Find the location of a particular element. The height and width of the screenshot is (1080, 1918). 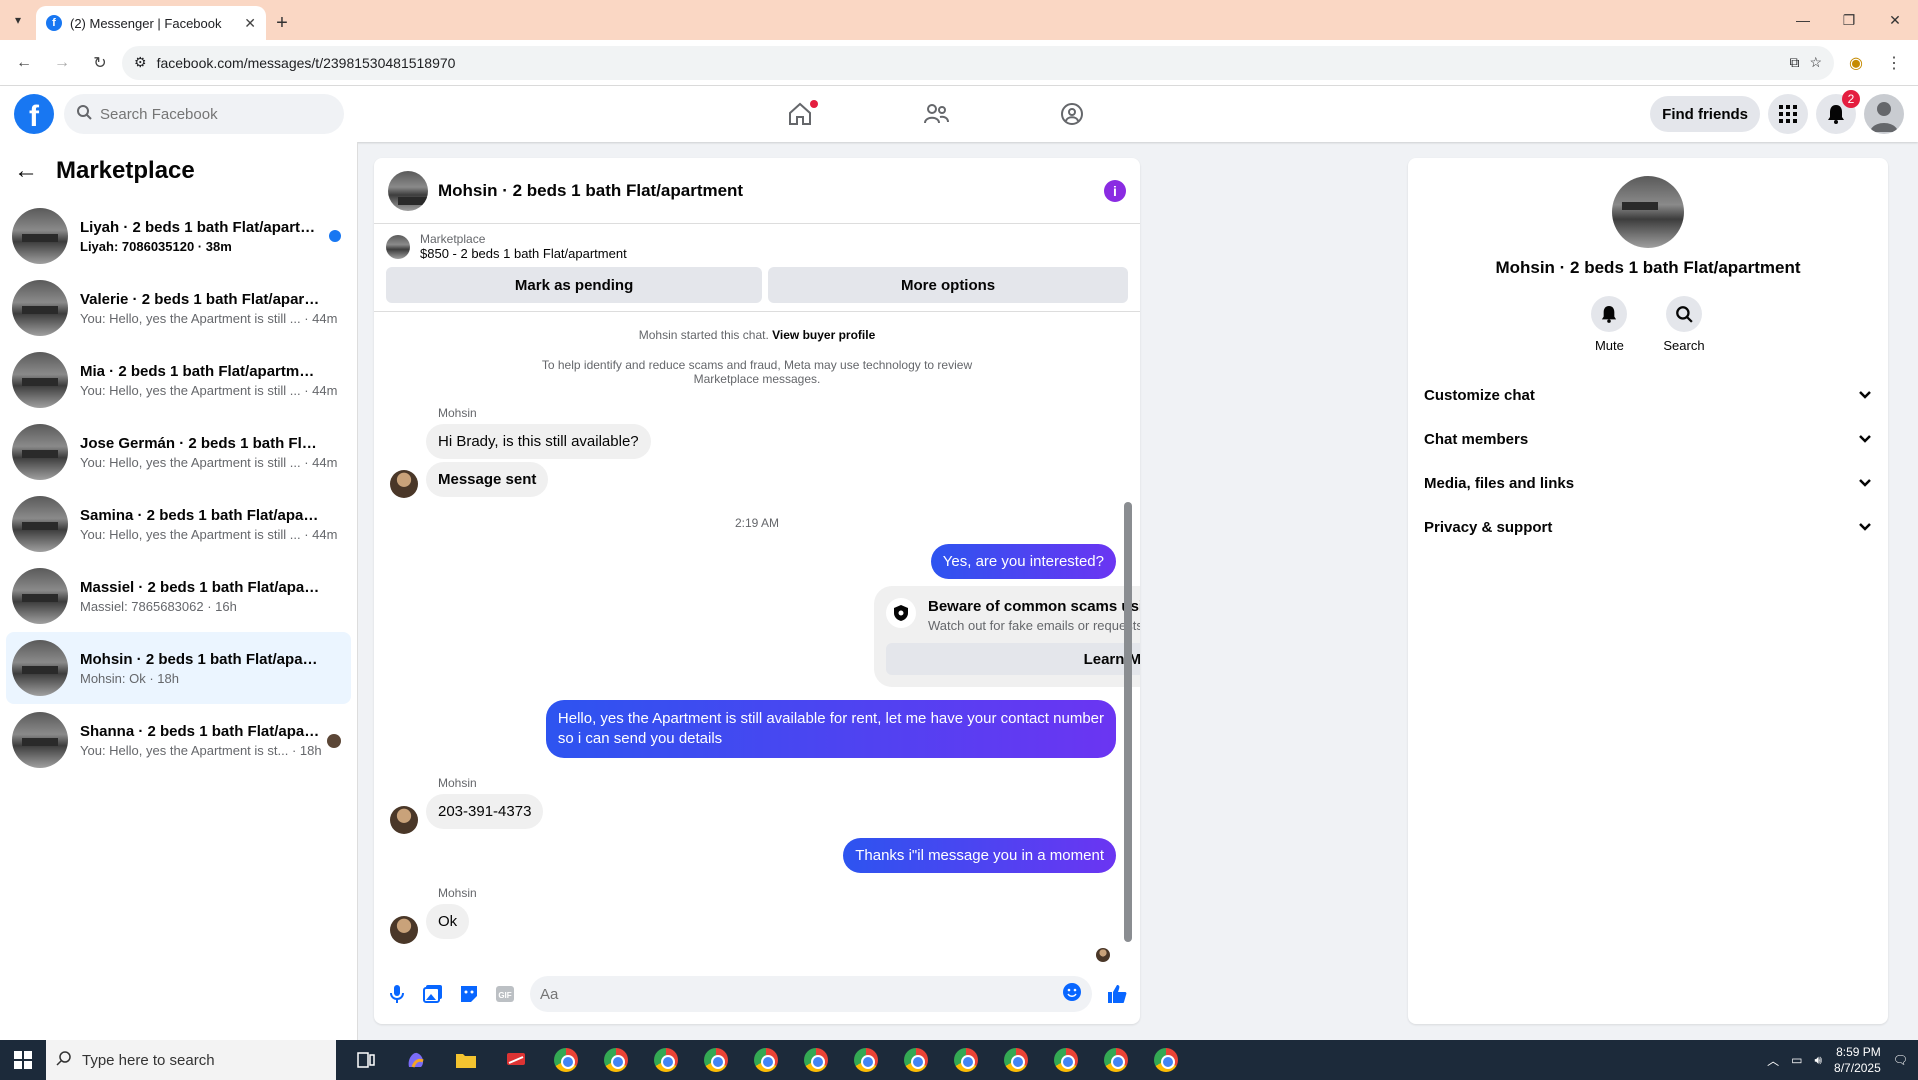

mute-button: Mute is located at coordinates (1609, 324).